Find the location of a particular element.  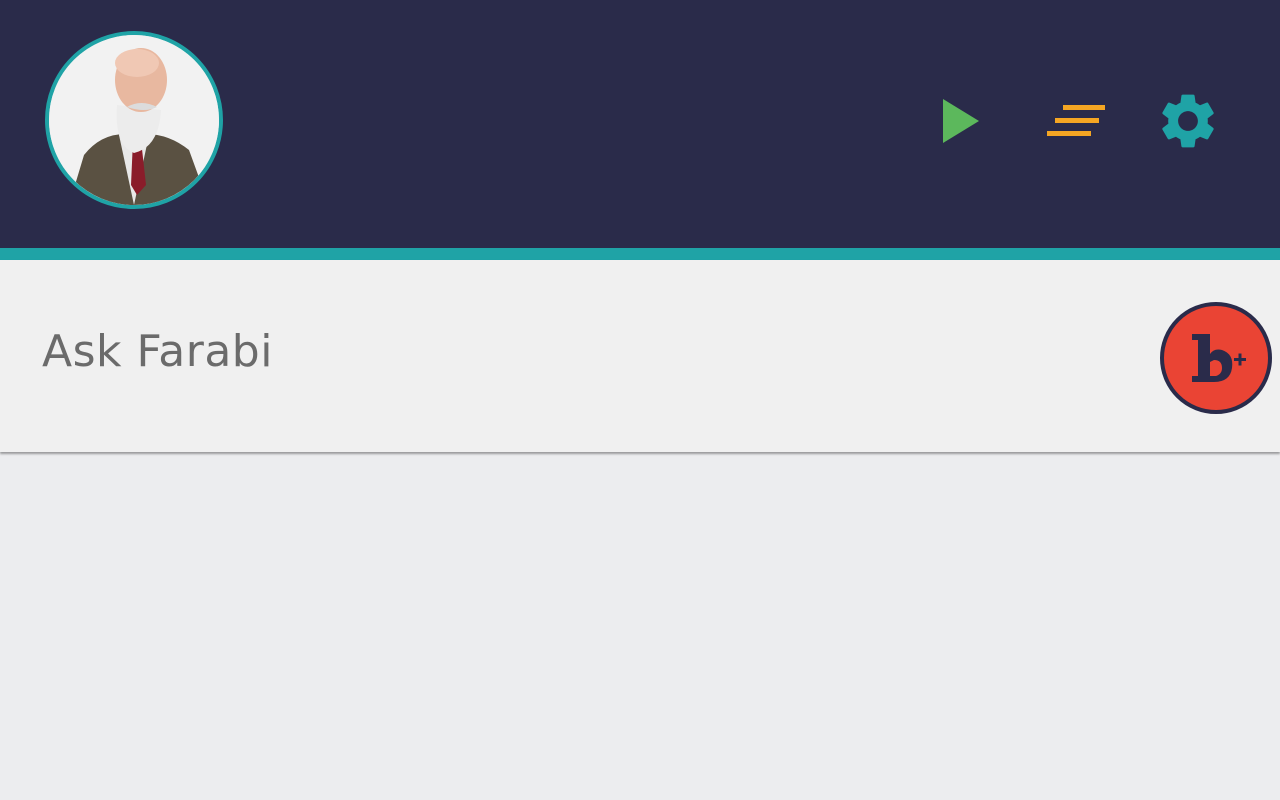

gear-icon is located at coordinates (1188, 121).